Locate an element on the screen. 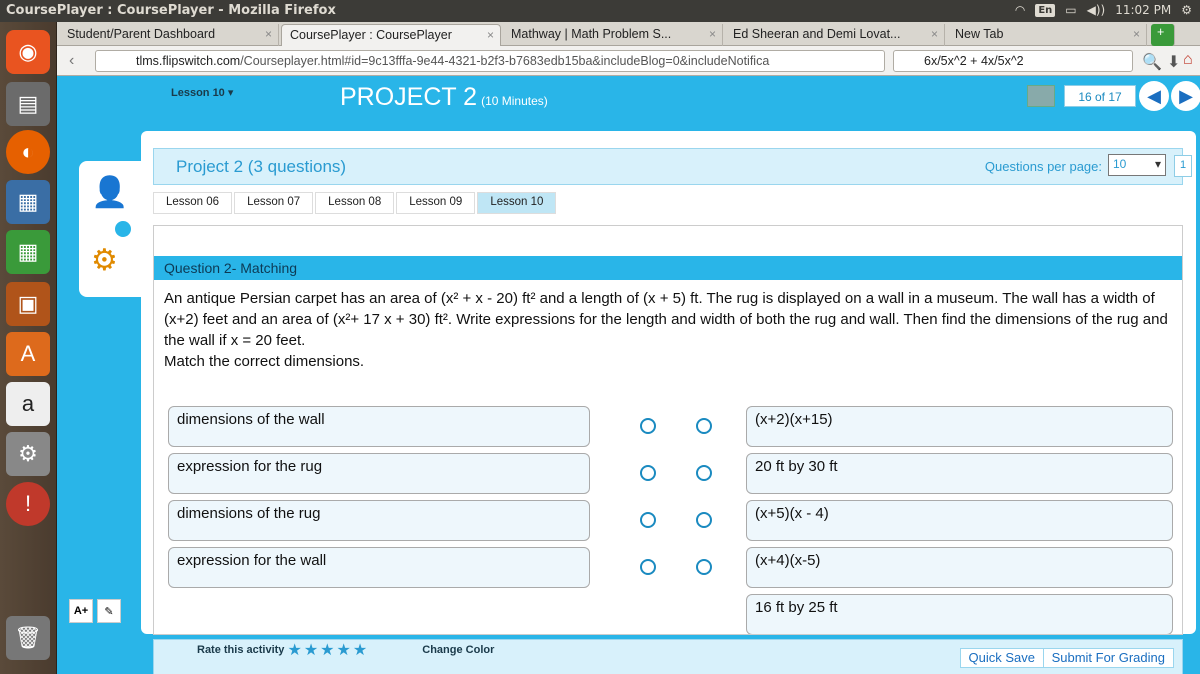 The height and width of the screenshot is (674, 1200). gears-icon: ⚙ is located at coordinates (104, 260).